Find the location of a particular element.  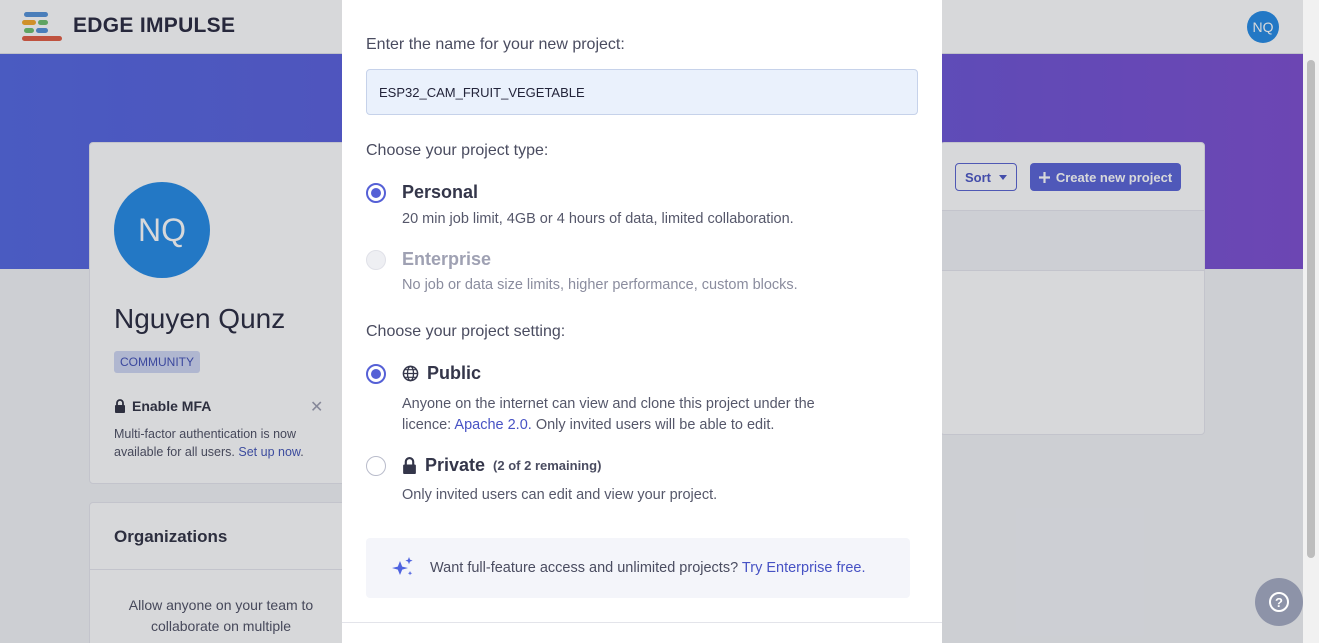

project-name-input is located at coordinates (642, 92).